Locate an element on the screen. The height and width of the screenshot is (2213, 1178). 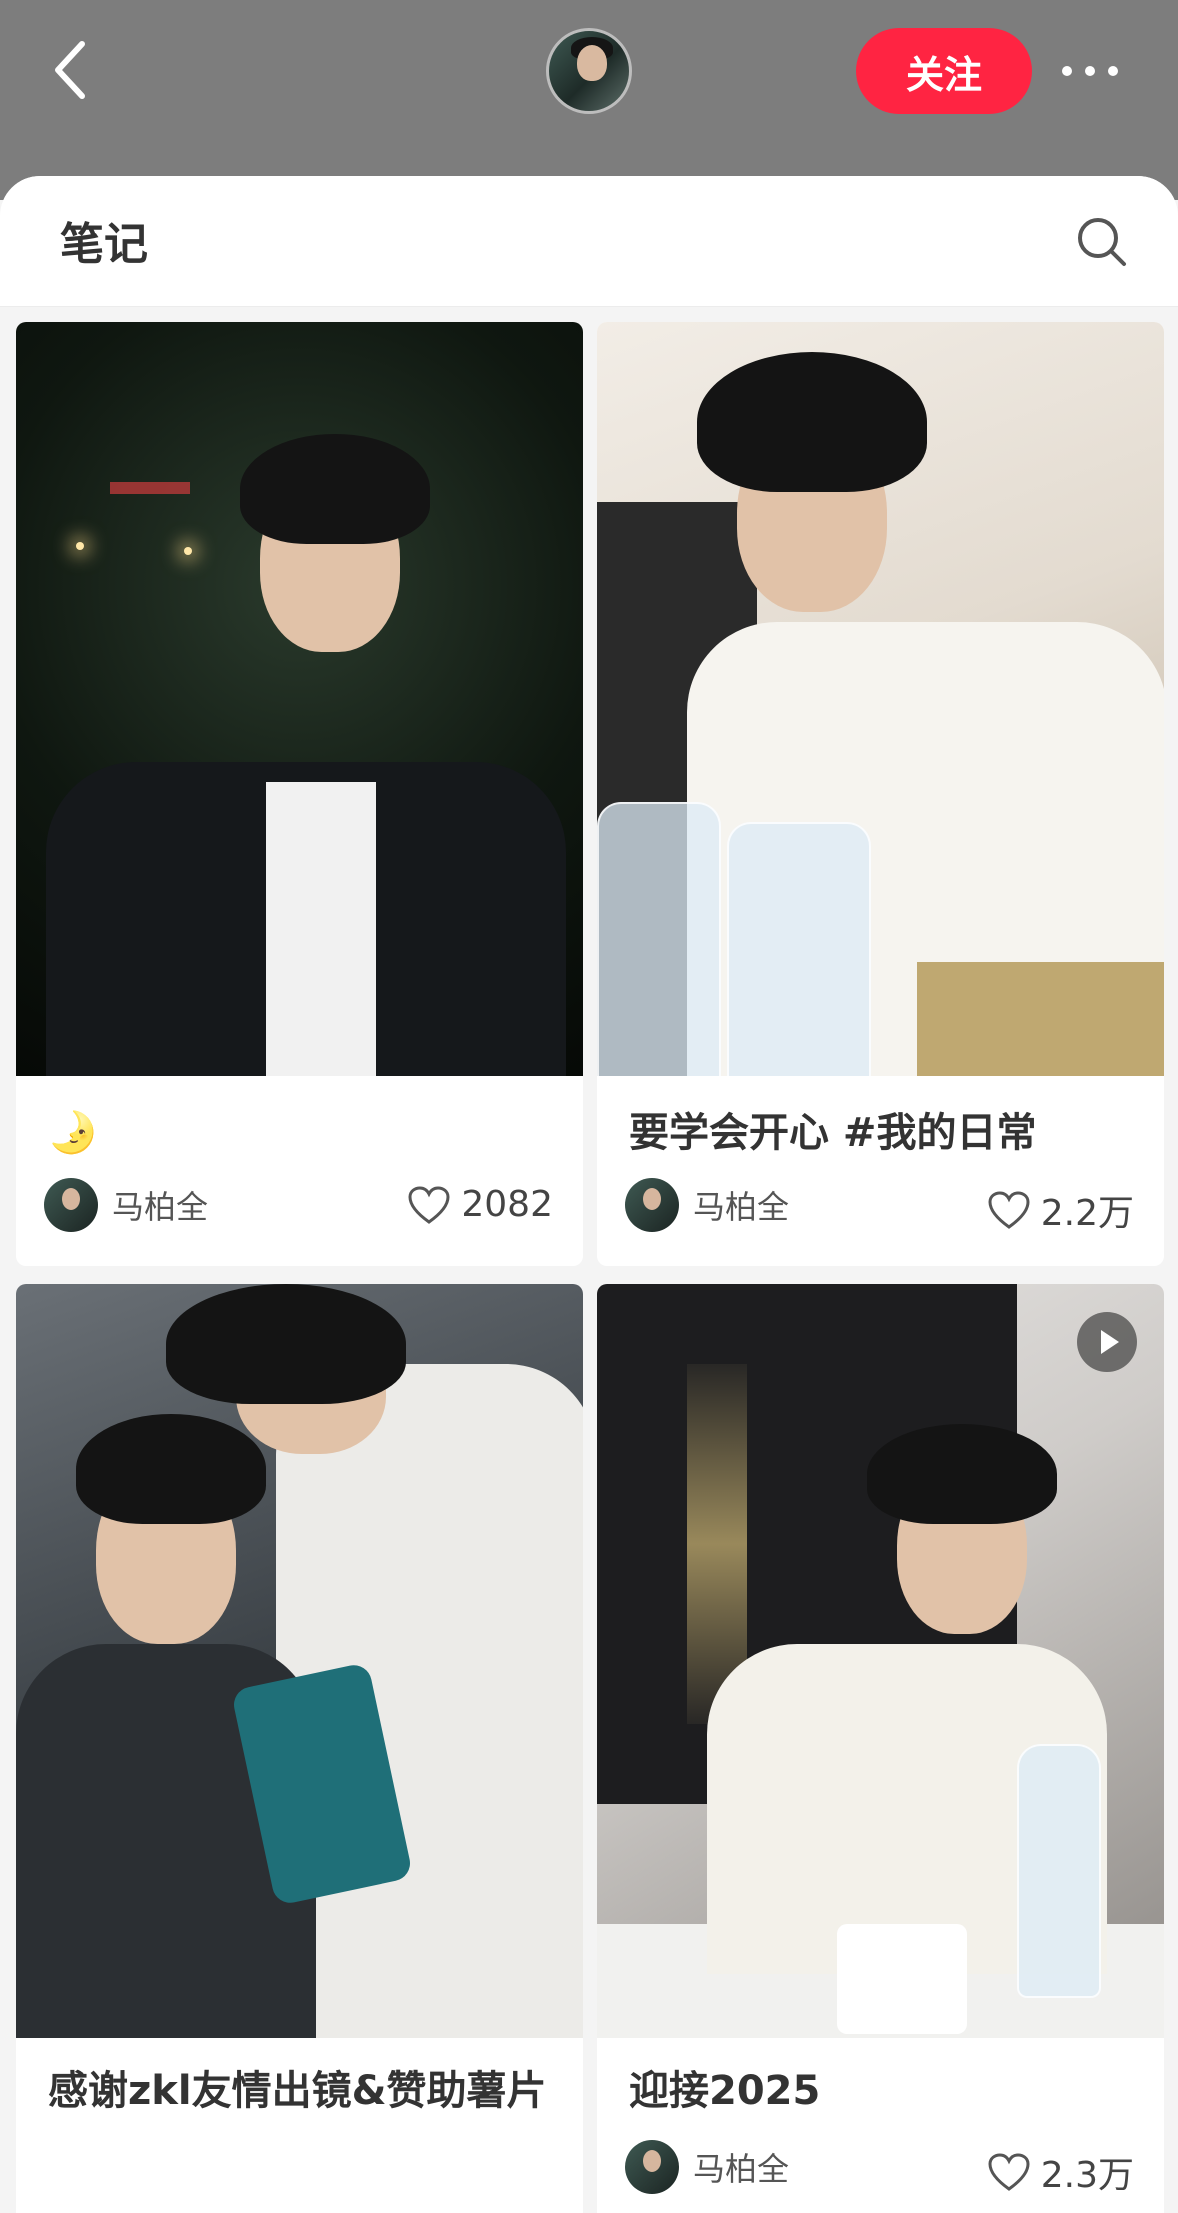
section-title: 笔记 is located at coordinates (104, 244).